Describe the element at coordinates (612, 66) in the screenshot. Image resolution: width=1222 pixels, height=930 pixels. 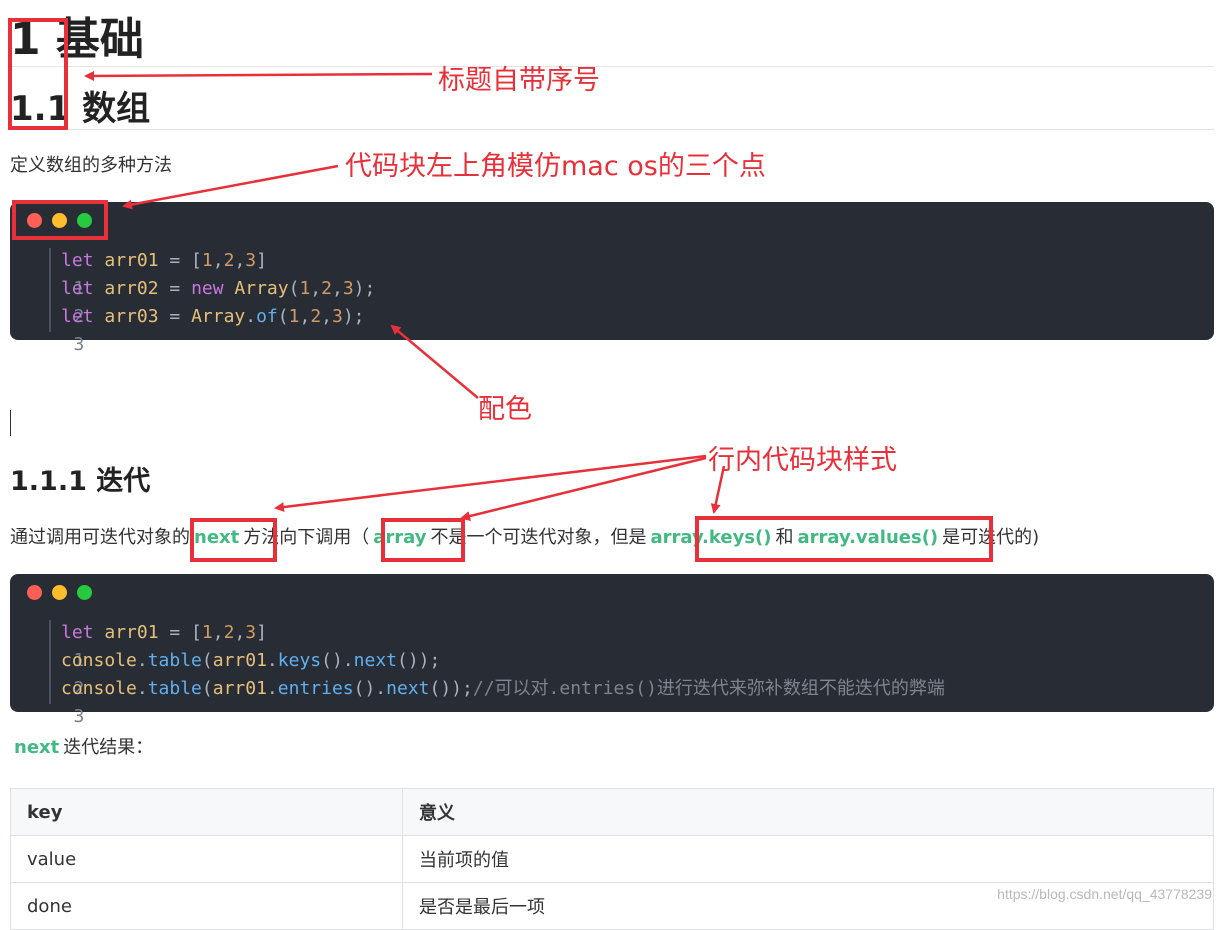
I see `heading-1-divider` at that location.